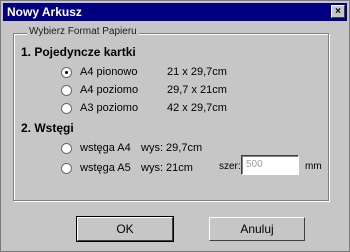 This screenshot has width=350, height=252. What do you see at coordinates (109, 72) in the screenshot?
I see `option-label: A4 pionowo` at bounding box center [109, 72].